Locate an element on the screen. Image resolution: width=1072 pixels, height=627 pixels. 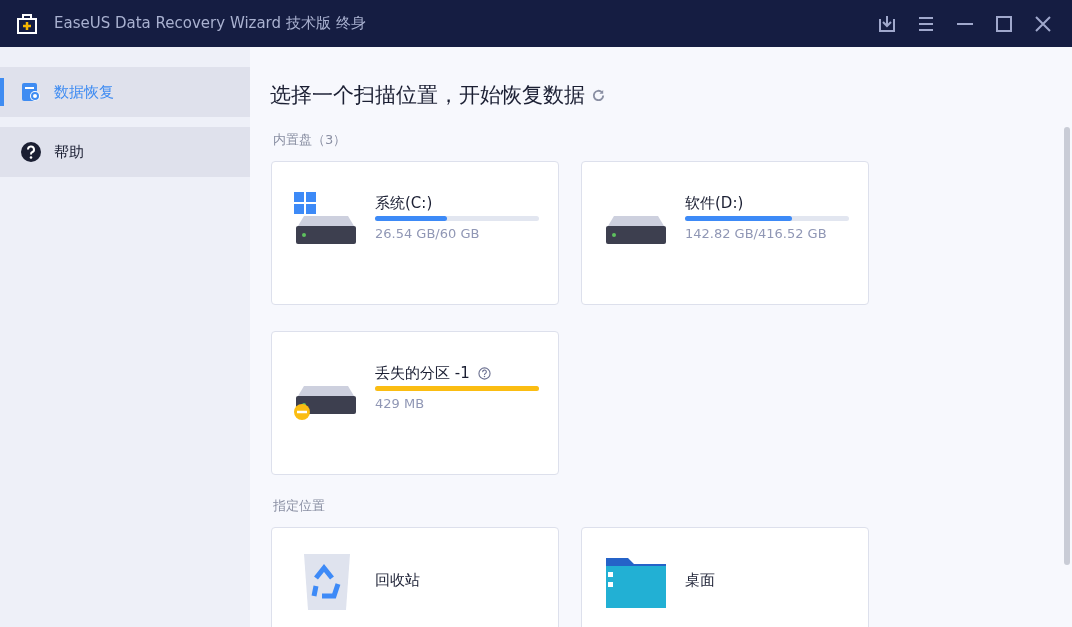
hard-drive-icon is located at coordinates (636, 230).